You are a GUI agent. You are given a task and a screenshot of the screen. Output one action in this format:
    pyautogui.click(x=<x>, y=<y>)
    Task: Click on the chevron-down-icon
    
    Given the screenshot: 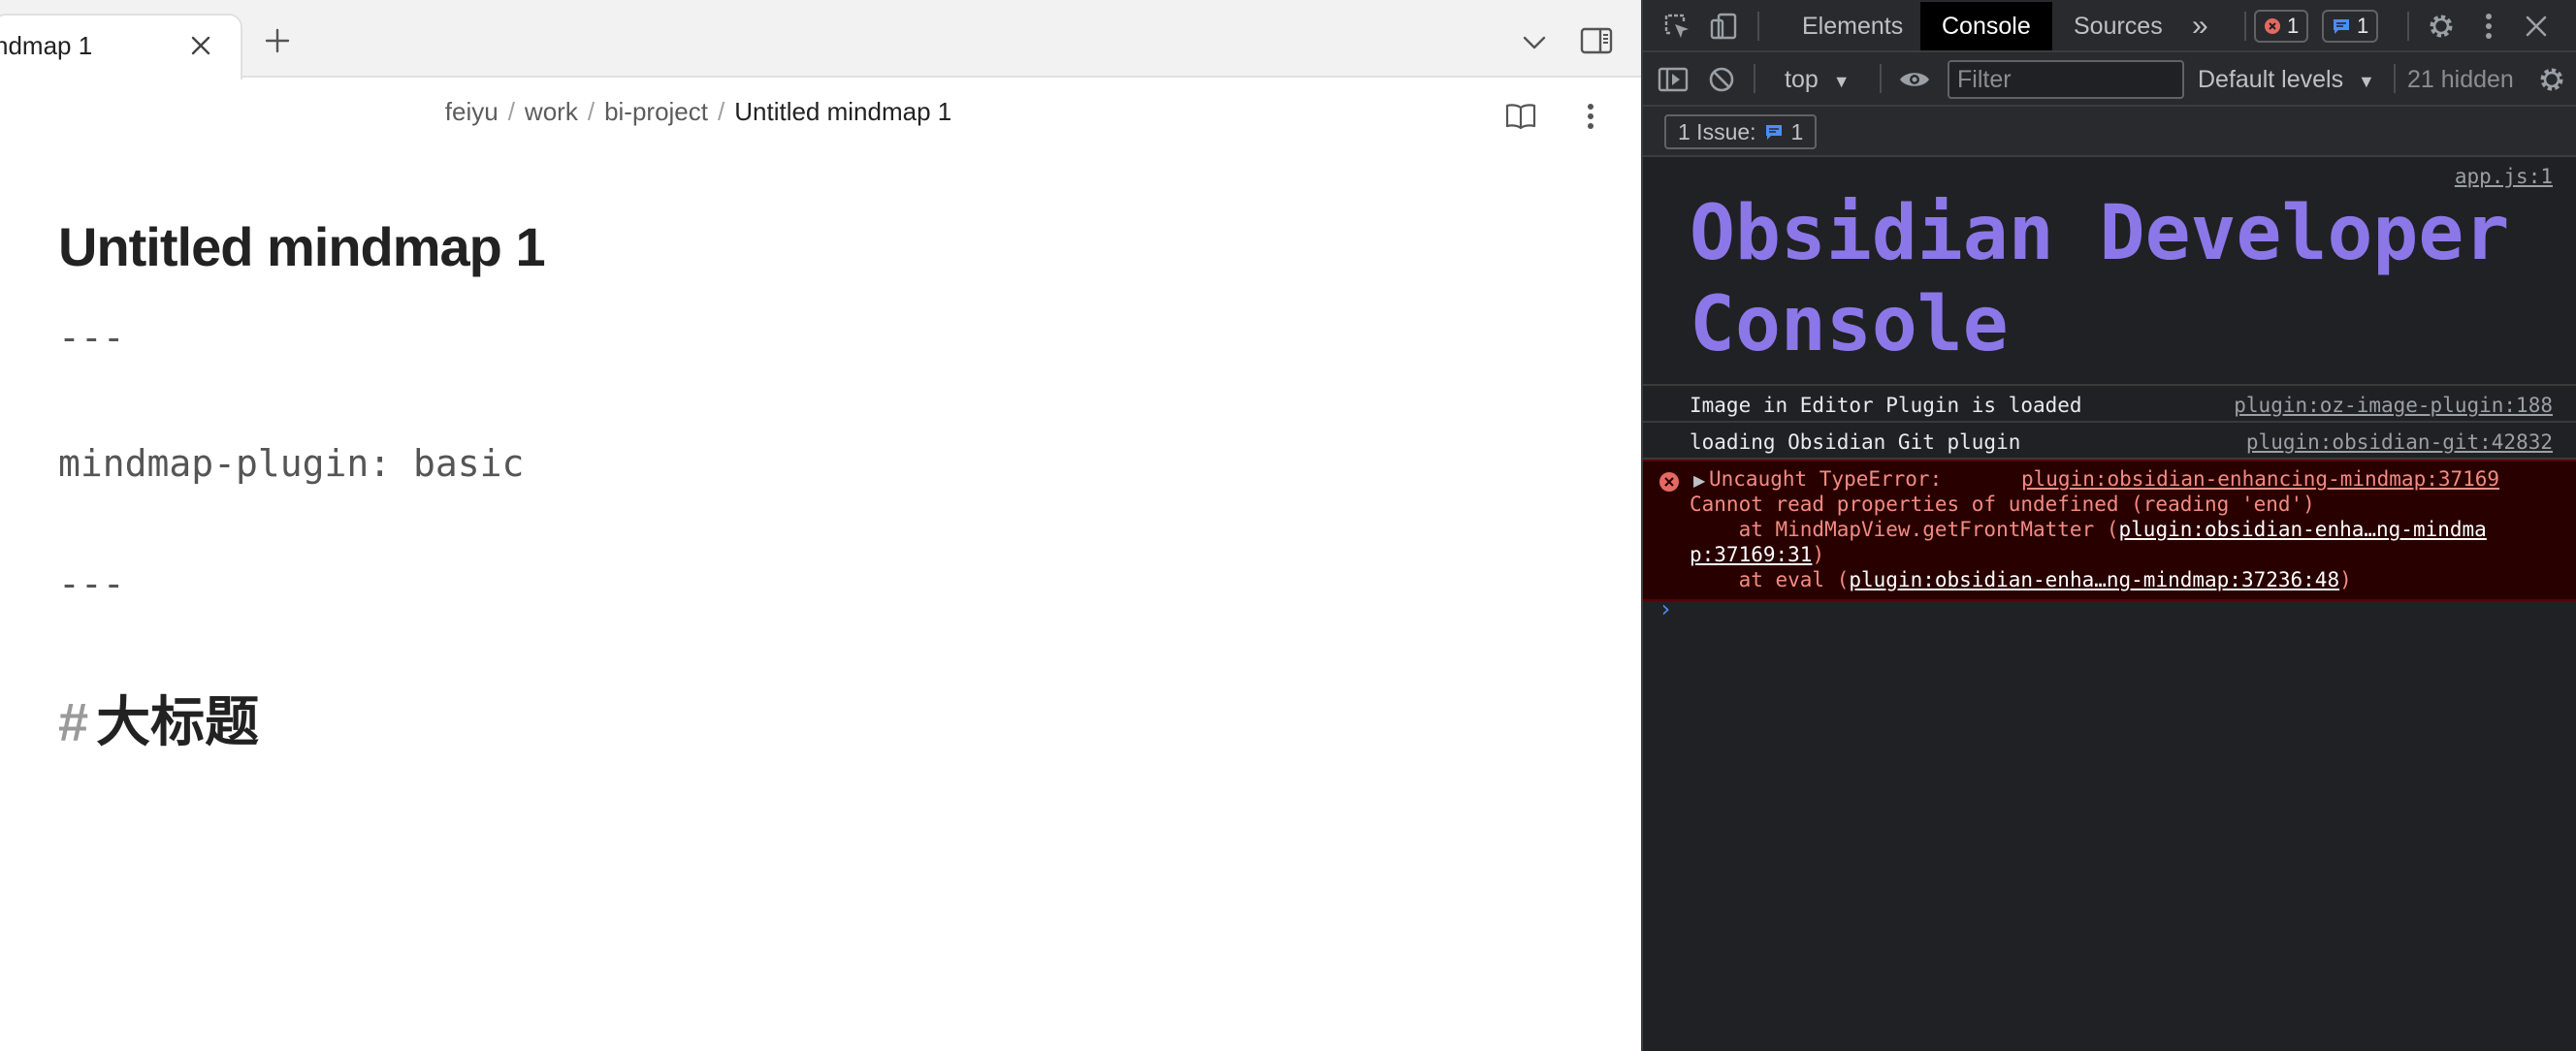 What is the action you would take?
    pyautogui.click(x=1534, y=42)
    